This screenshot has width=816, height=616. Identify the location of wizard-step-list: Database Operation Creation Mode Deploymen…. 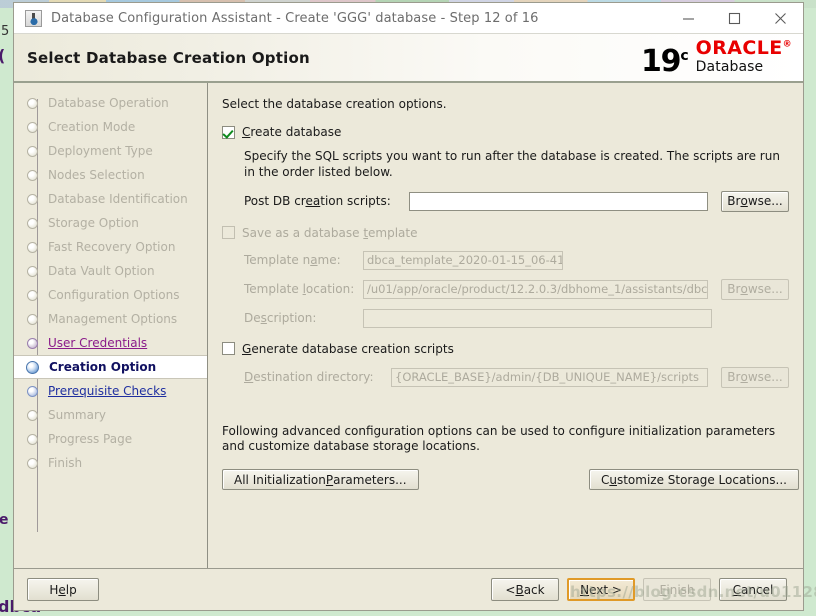
(110, 283).